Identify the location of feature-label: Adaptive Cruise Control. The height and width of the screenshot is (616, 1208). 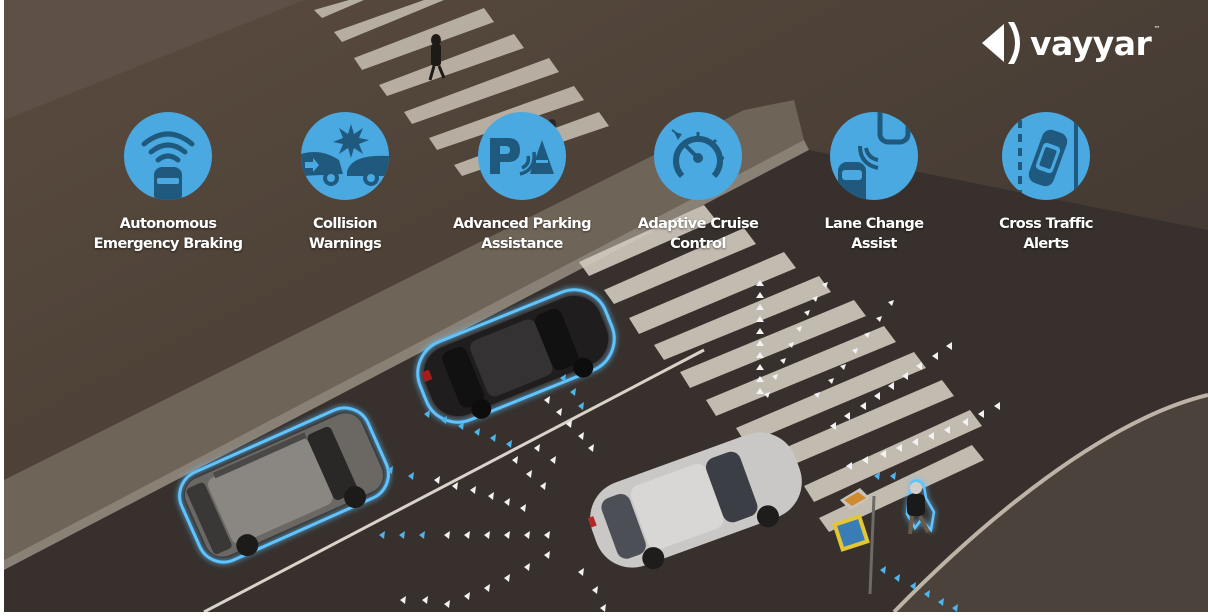
(698, 234).